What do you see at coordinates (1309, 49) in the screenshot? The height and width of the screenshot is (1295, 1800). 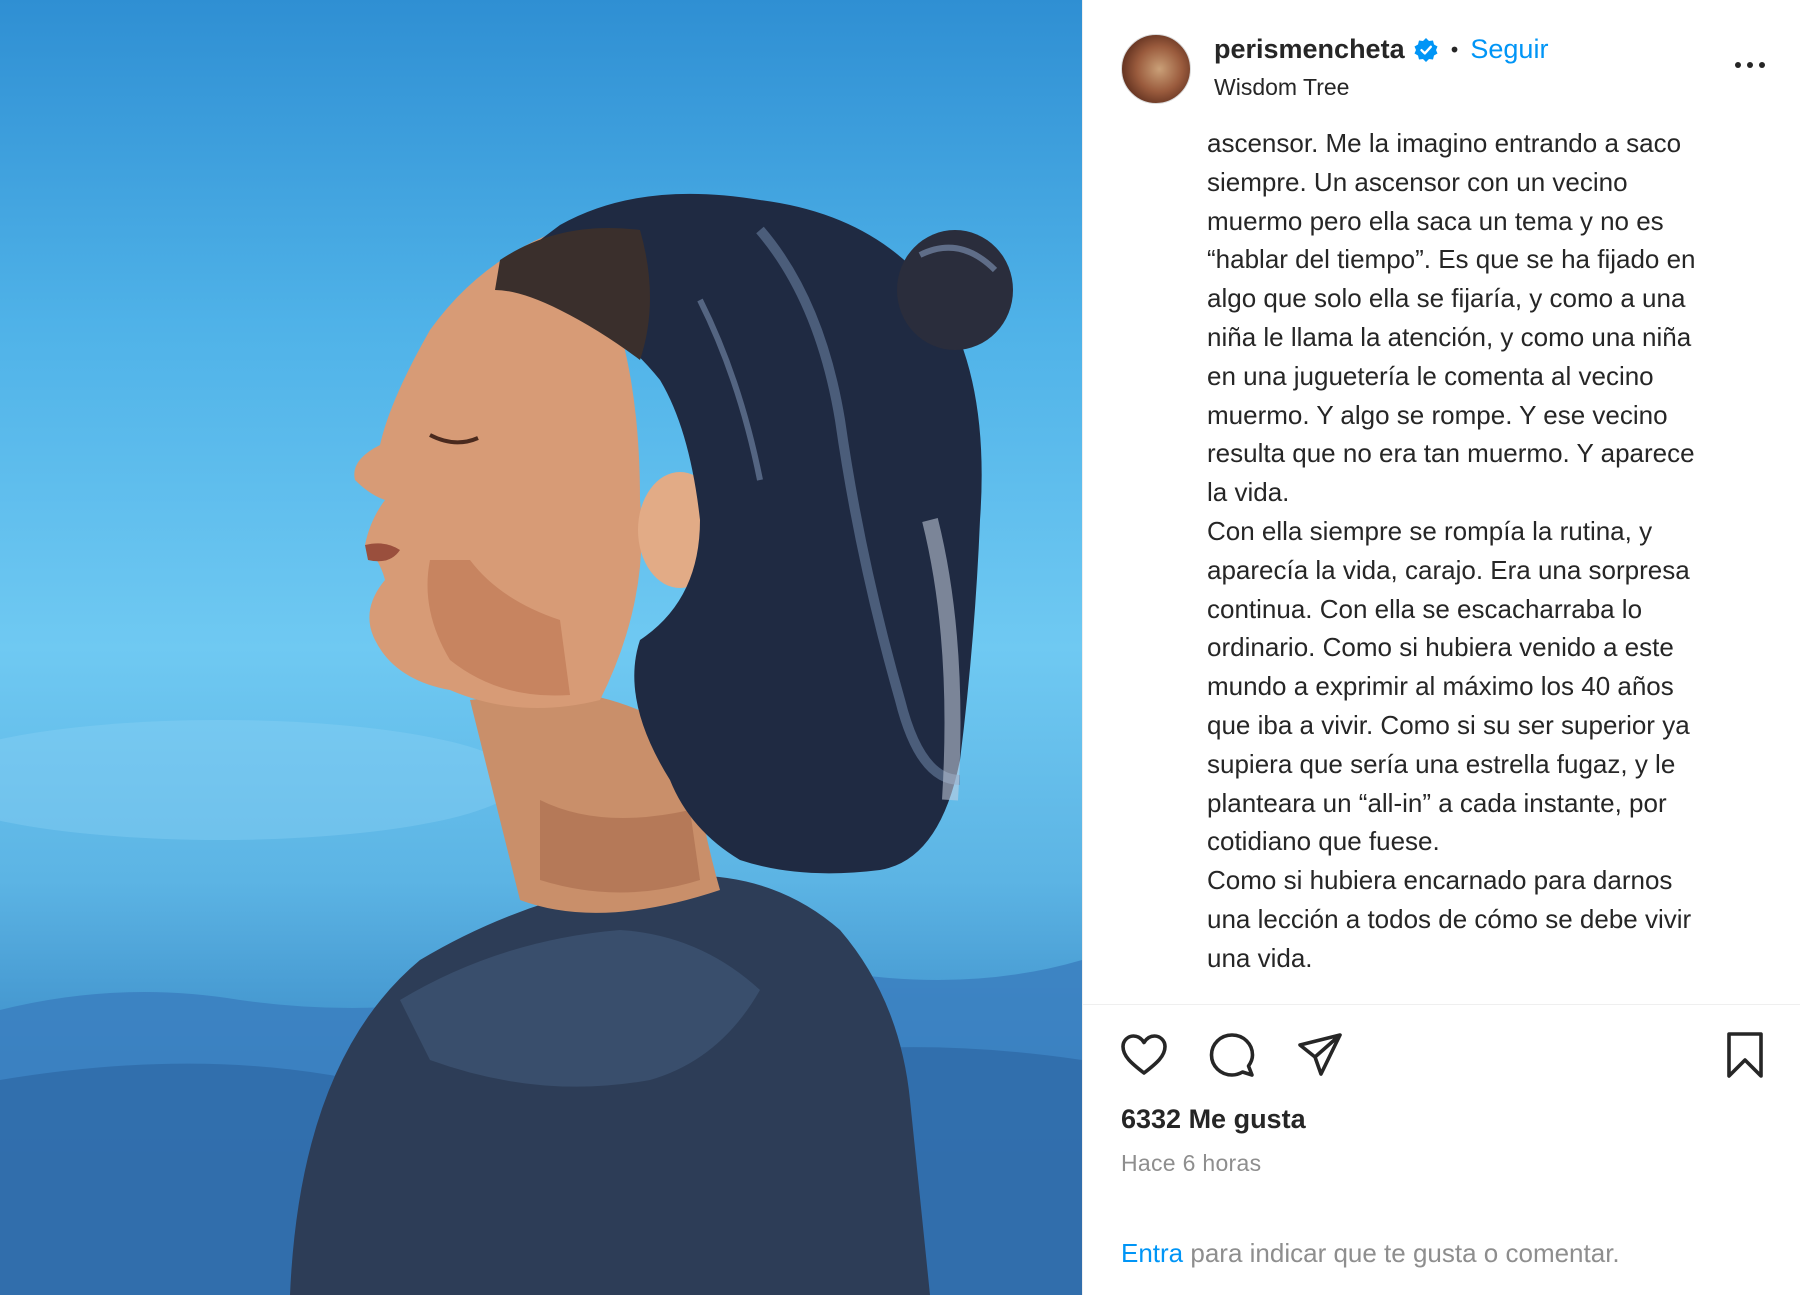 I see `username-link: perismencheta` at bounding box center [1309, 49].